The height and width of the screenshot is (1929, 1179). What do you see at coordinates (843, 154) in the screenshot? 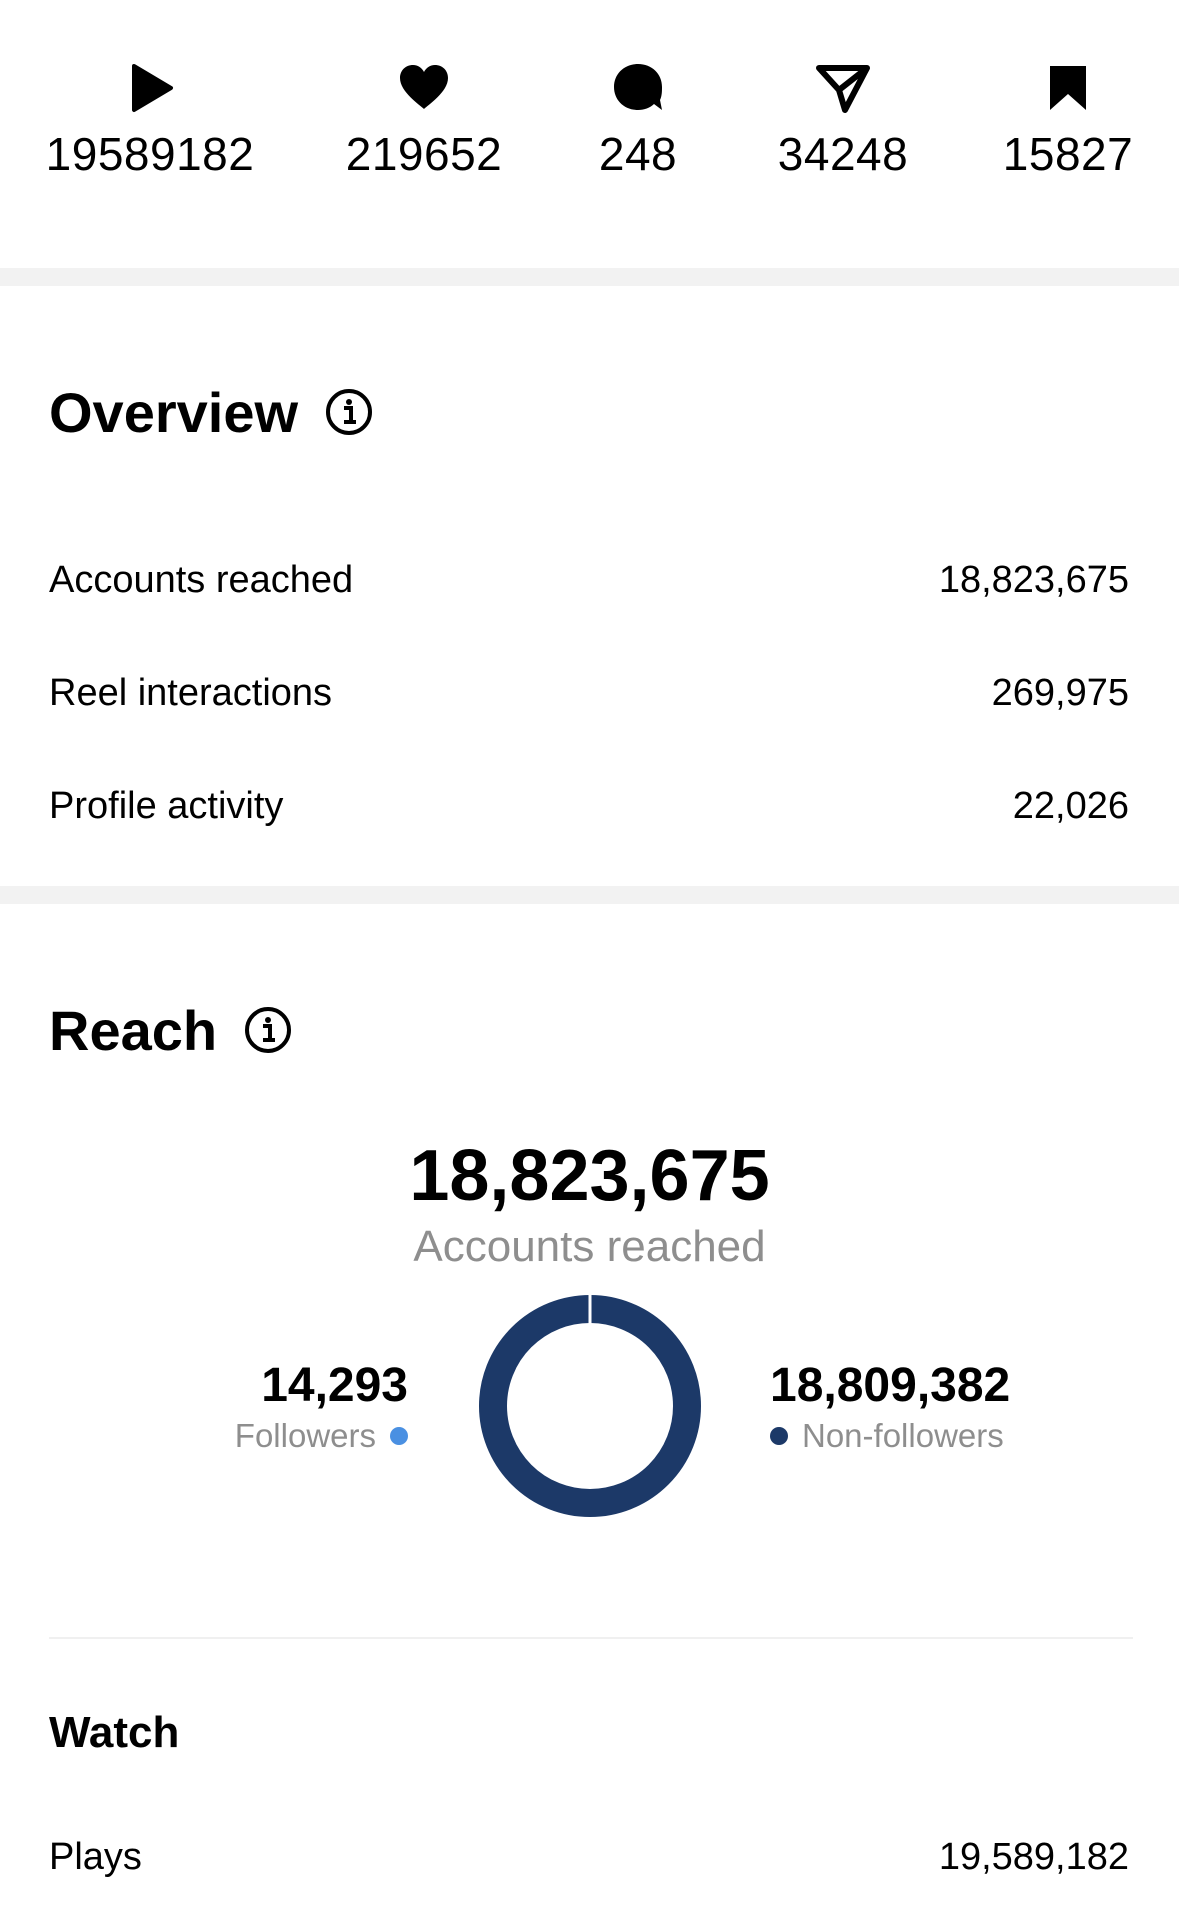
I see `shares-count: 34248` at bounding box center [843, 154].